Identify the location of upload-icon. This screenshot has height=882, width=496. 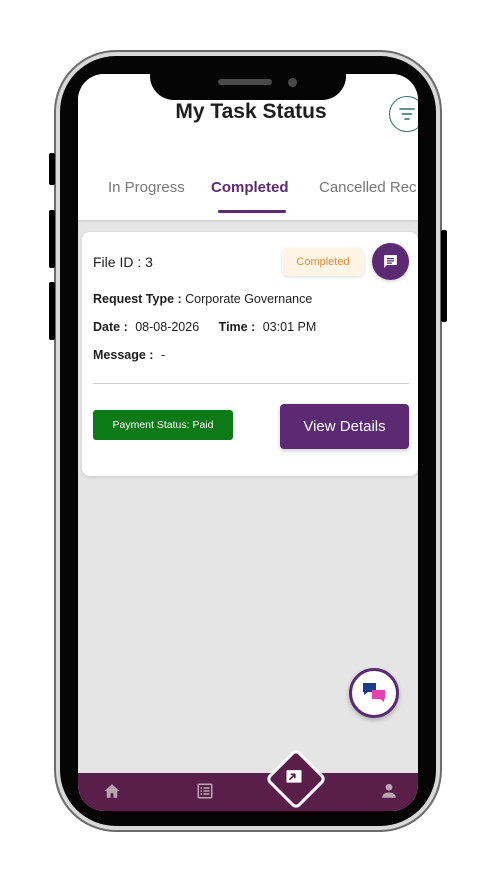
(294, 776).